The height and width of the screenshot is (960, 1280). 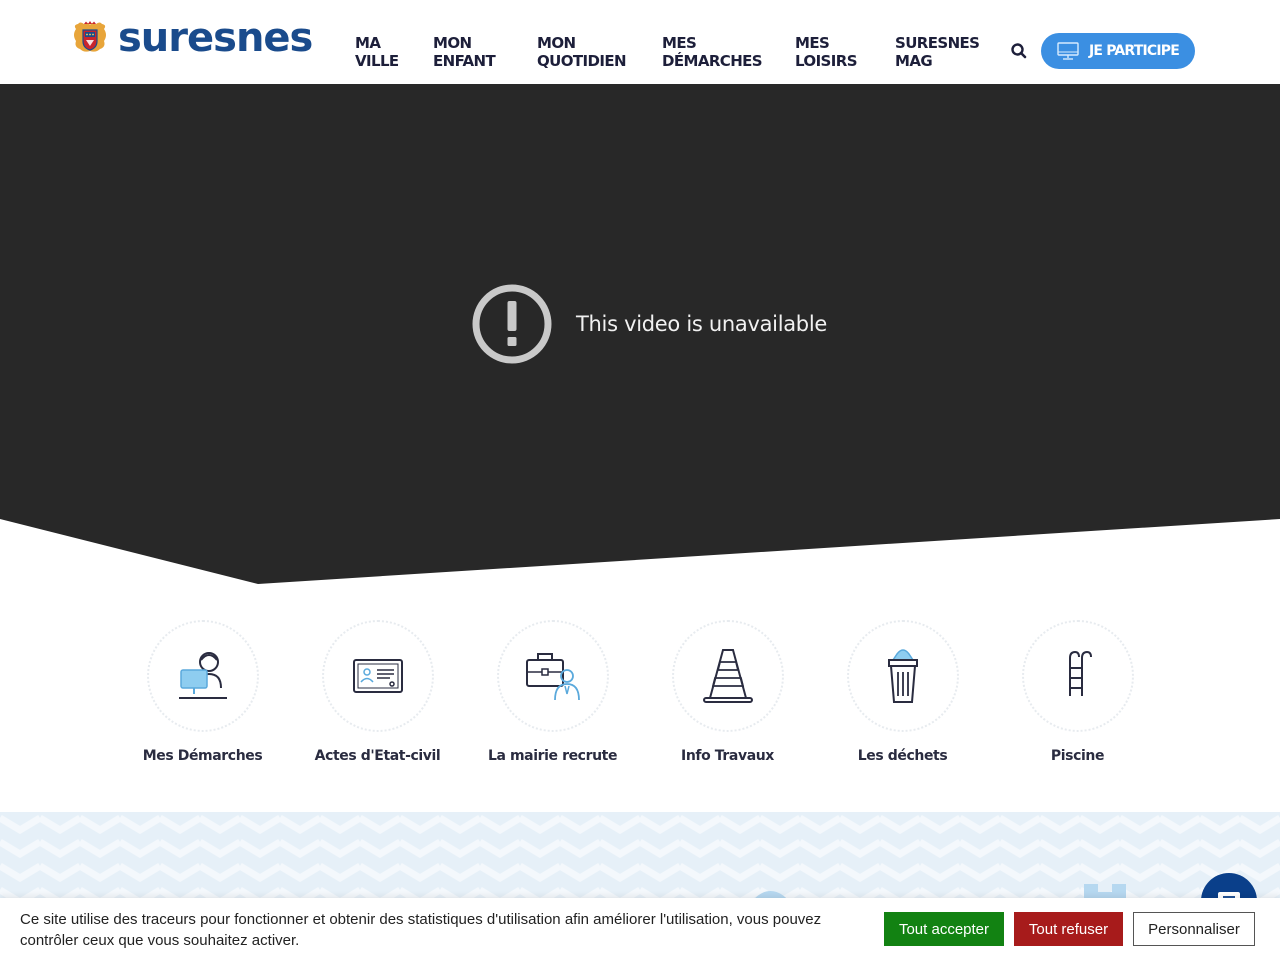 What do you see at coordinates (1019, 51) in the screenshot?
I see `search-icon` at bounding box center [1019, 51].